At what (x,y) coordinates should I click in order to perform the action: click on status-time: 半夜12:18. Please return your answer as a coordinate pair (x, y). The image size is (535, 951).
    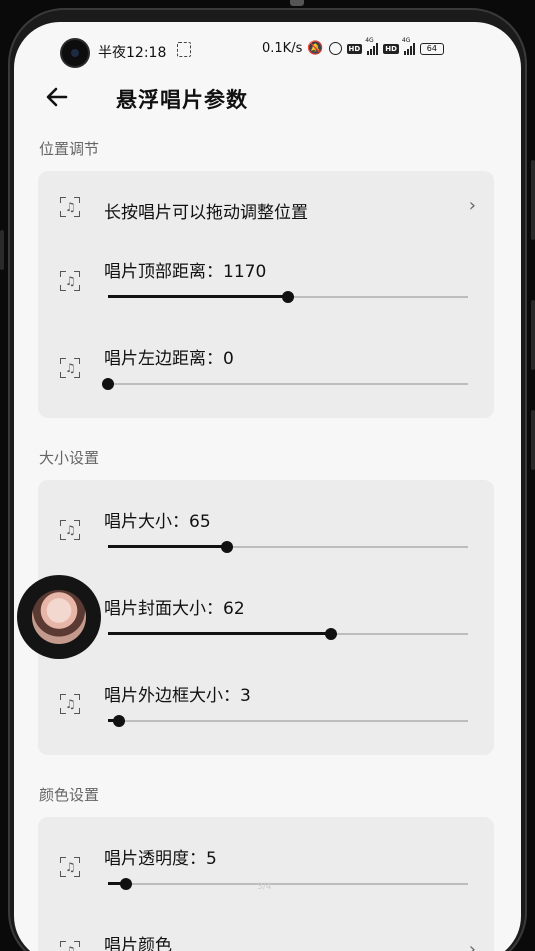
    Looking at the image, I should click on (132, 53).